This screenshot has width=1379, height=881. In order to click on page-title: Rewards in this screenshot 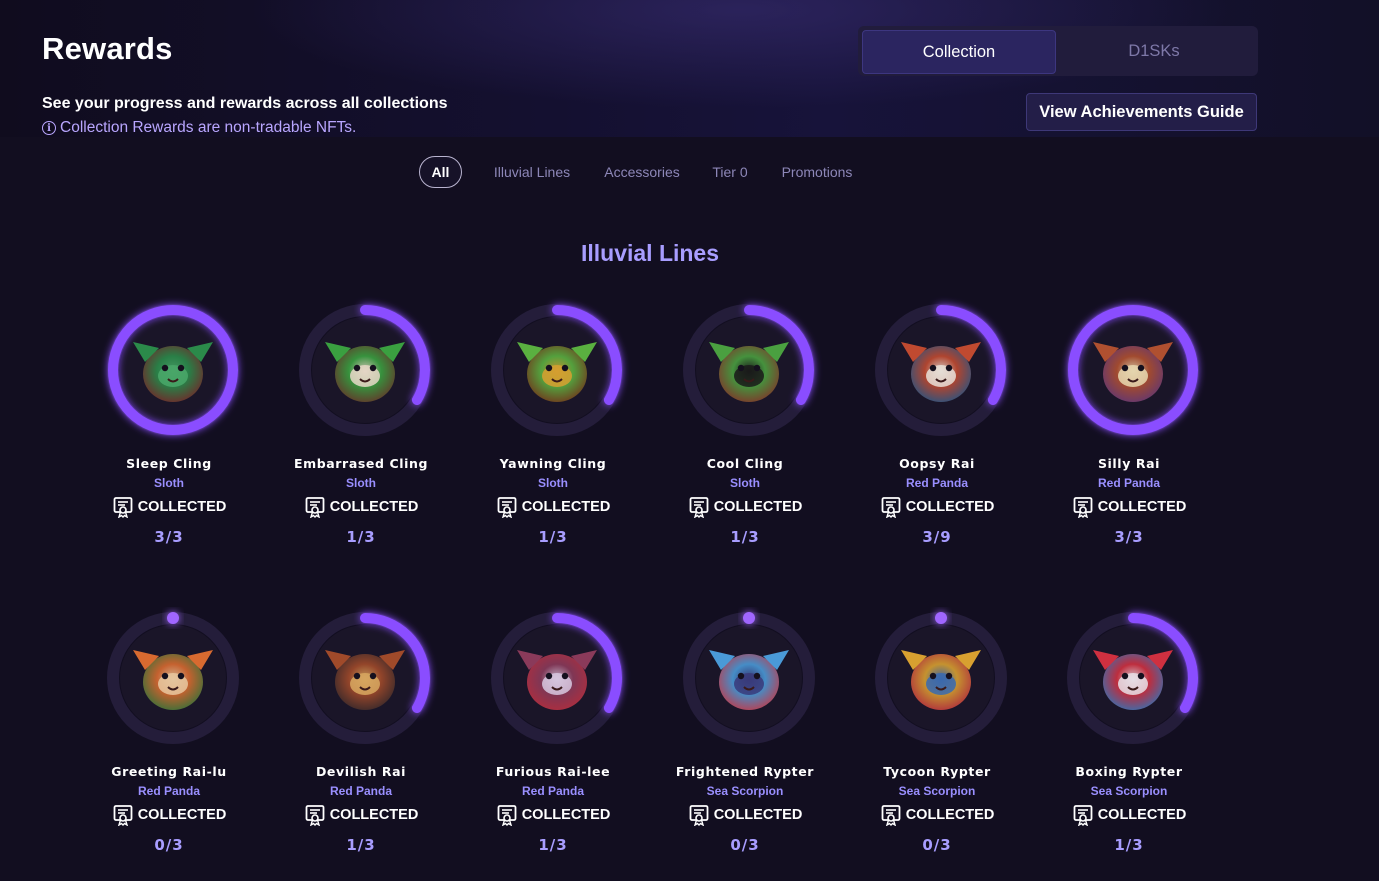, I will do `click(107, 48)`.